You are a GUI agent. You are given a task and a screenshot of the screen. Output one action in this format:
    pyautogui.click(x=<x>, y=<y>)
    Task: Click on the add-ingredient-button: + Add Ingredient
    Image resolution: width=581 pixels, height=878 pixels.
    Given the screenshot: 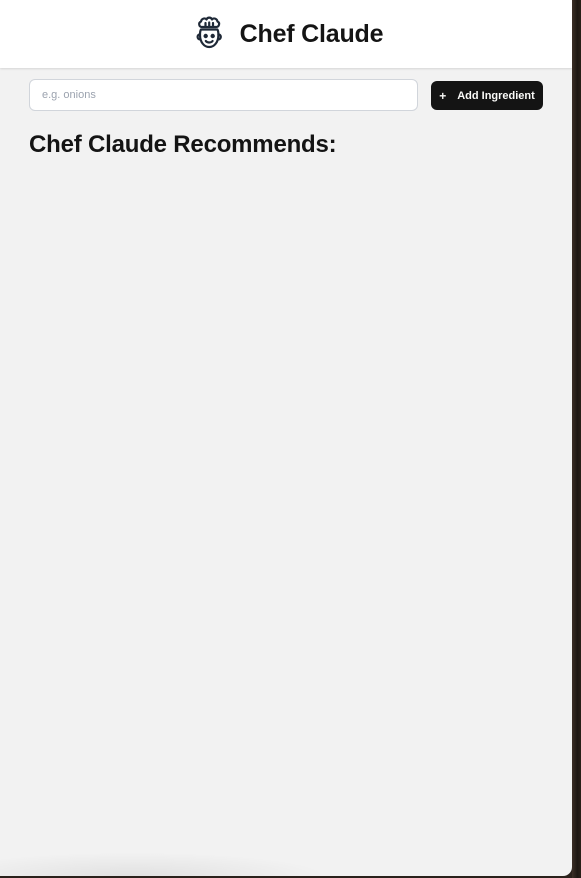 What is the action you would take?
    pyautogui.click(x=487, y=95)
    